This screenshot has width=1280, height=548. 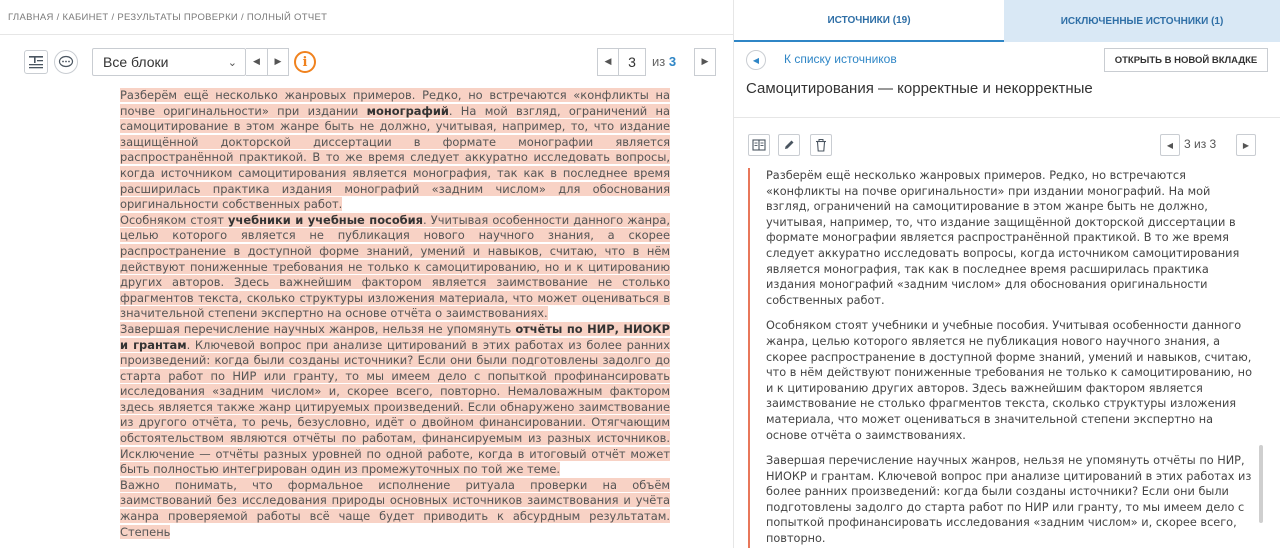 I want to click on chevron-left-icon: ◀, so click(x=756, y=60).